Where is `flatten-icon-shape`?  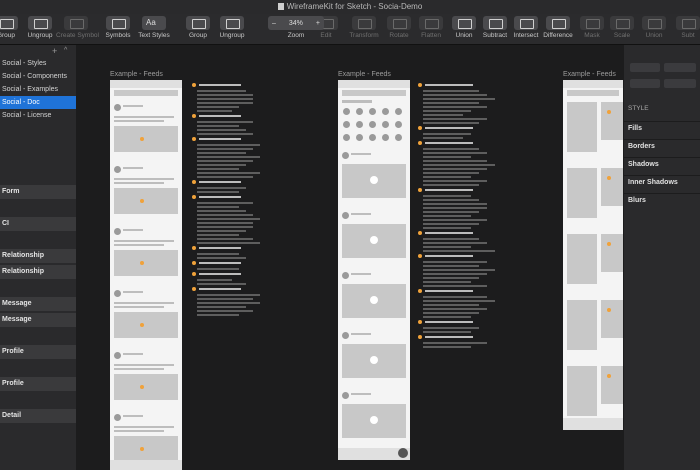
flatten-icon-shape is located at coordinates (432, 24).